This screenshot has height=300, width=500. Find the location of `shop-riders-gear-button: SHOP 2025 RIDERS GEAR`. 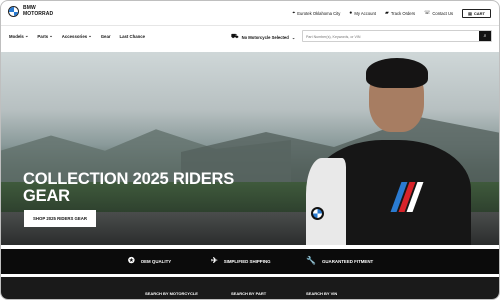

shop-riders-gear-button: SHOP 2025 RIDERS GEAR is located at coordinates (60, 218).